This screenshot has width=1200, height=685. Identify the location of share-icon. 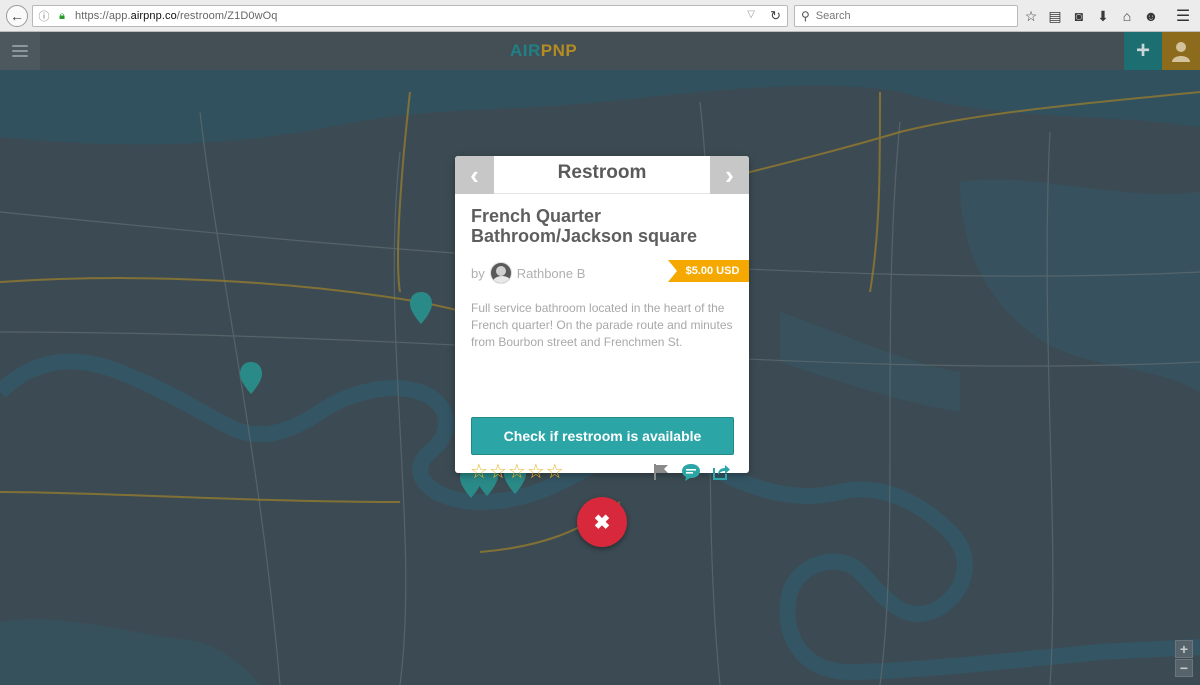
(721, 472).